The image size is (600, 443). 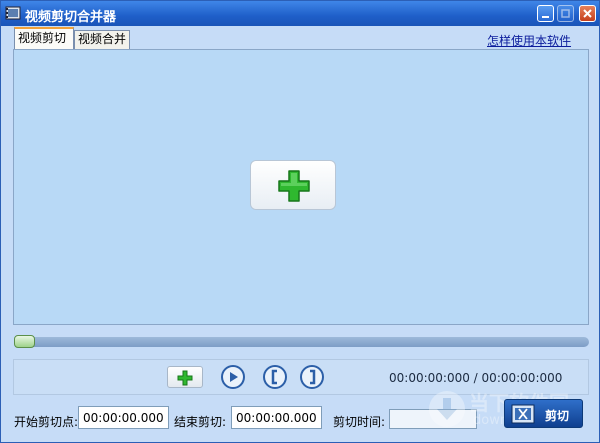 I want to click on add-video-button, so click(x=293, y=185).